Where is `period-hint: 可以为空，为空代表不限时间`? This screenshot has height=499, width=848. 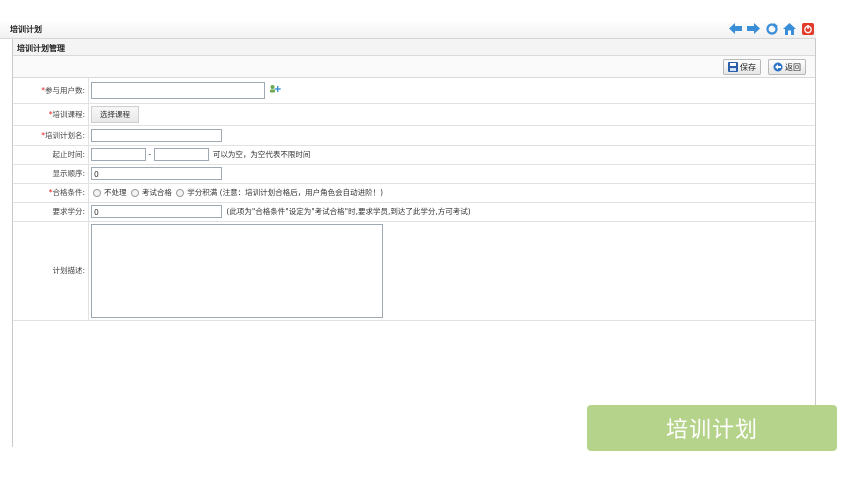
period-hint: 可以为空，为空代表不限时间 is located at coordinates (261, 154).